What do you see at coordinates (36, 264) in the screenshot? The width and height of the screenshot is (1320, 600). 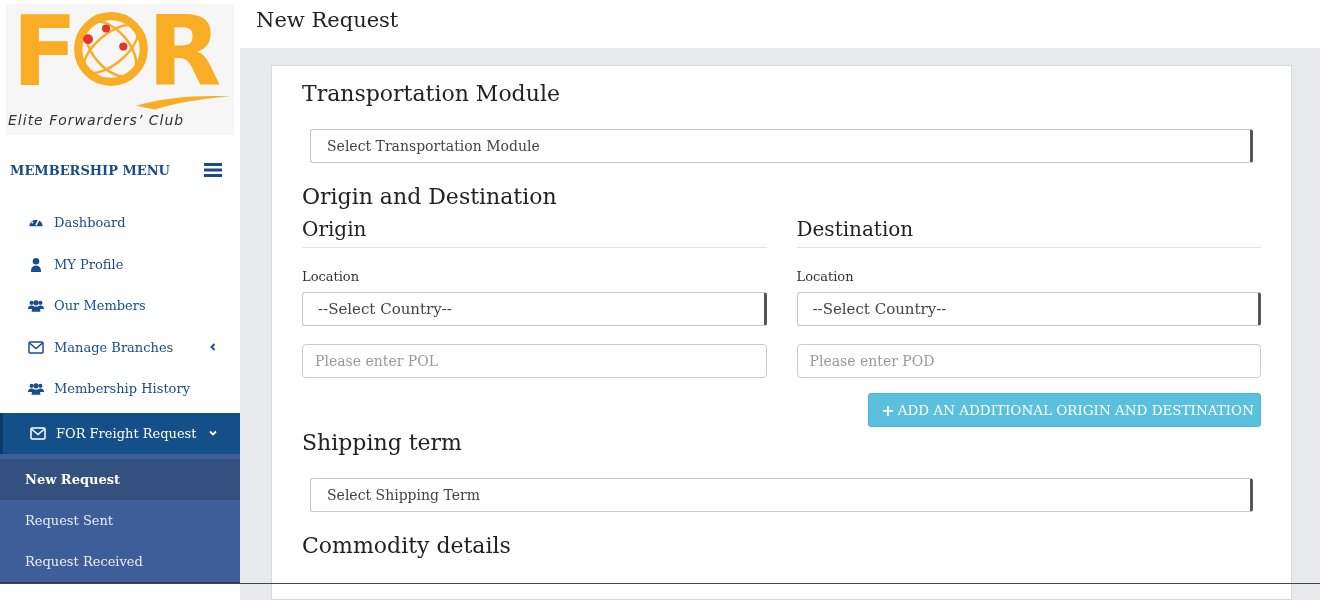 I see `user-icon` at bounding box center [36, 264].